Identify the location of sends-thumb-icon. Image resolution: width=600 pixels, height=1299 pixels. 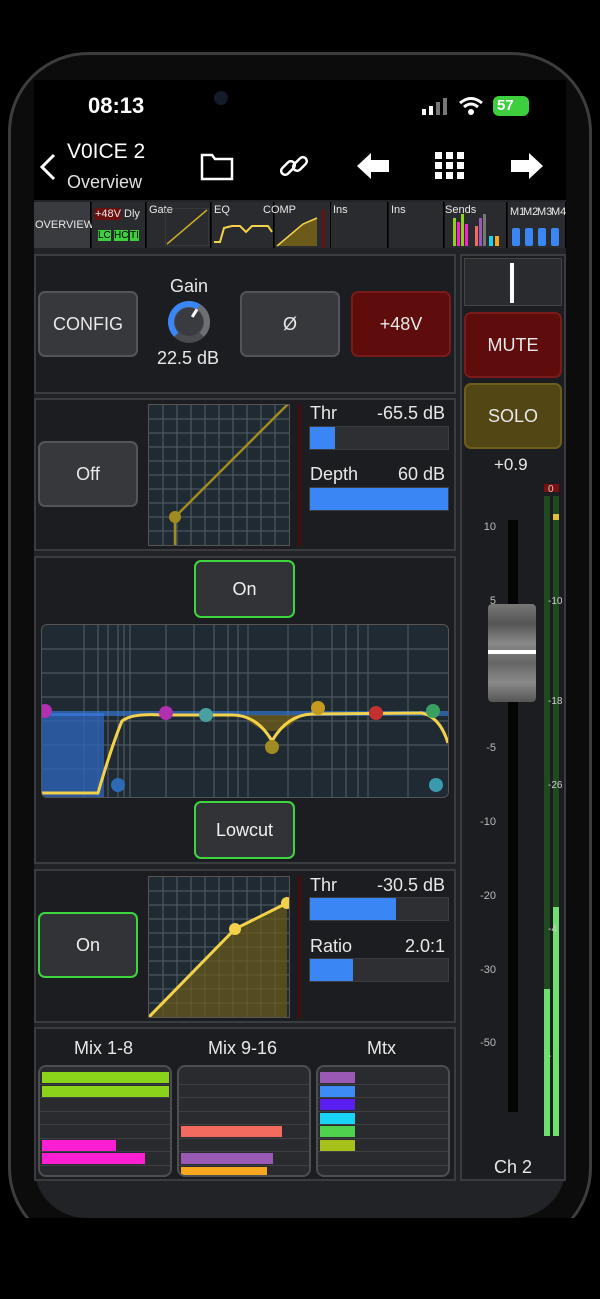
(476, 230).